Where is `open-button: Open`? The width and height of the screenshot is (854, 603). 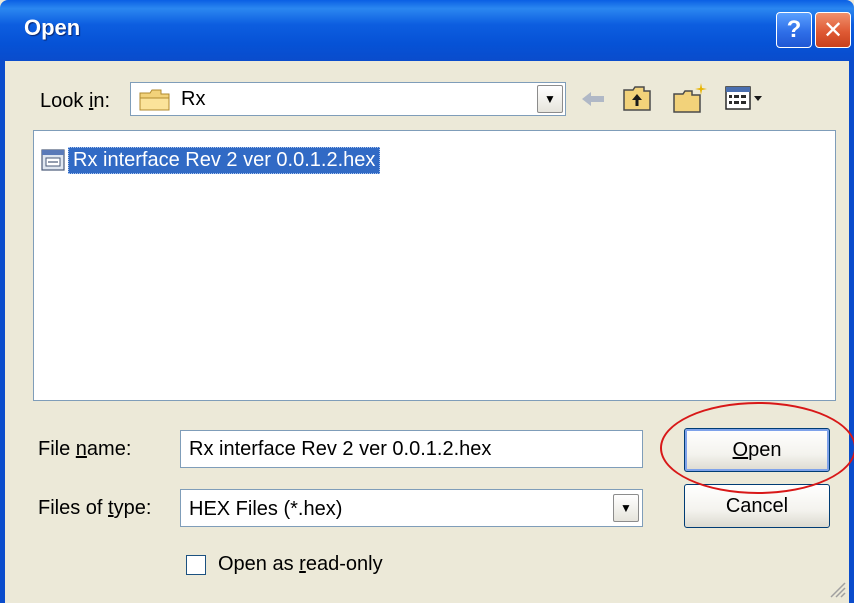 open-button: Open is located at coordinates (757, 450).